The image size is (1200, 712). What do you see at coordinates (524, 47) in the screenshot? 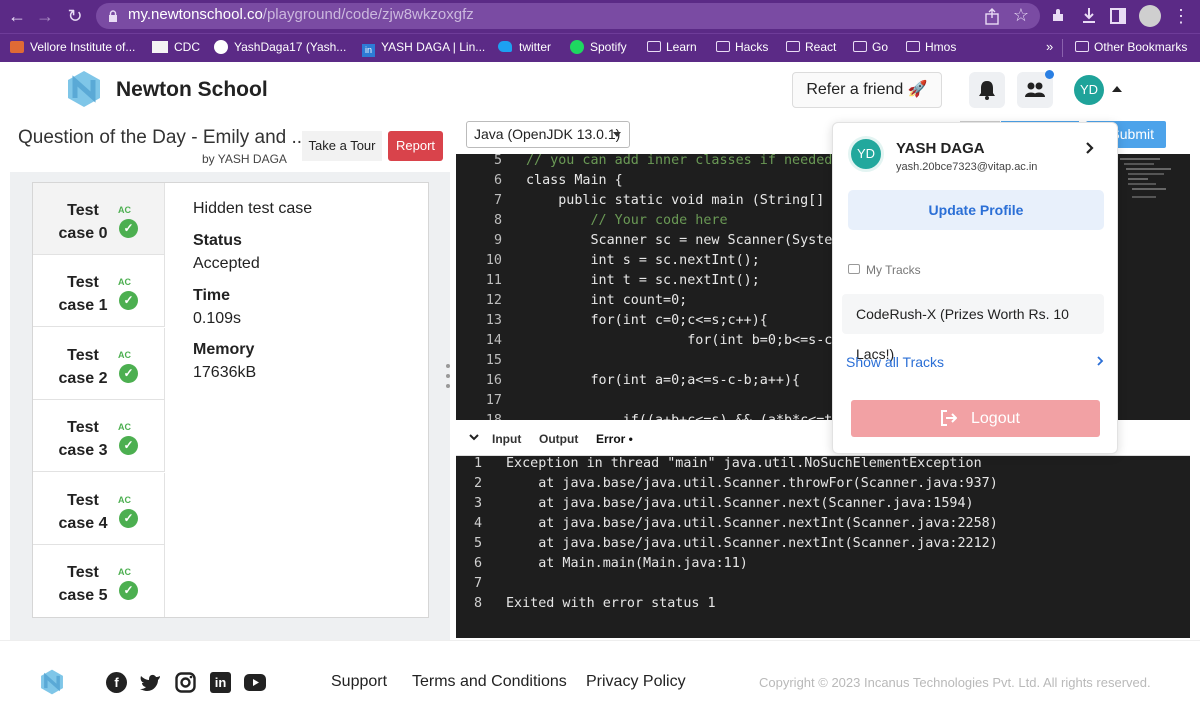
I see `bookmark-twitter: twitter` at bounding box center [524, 47].